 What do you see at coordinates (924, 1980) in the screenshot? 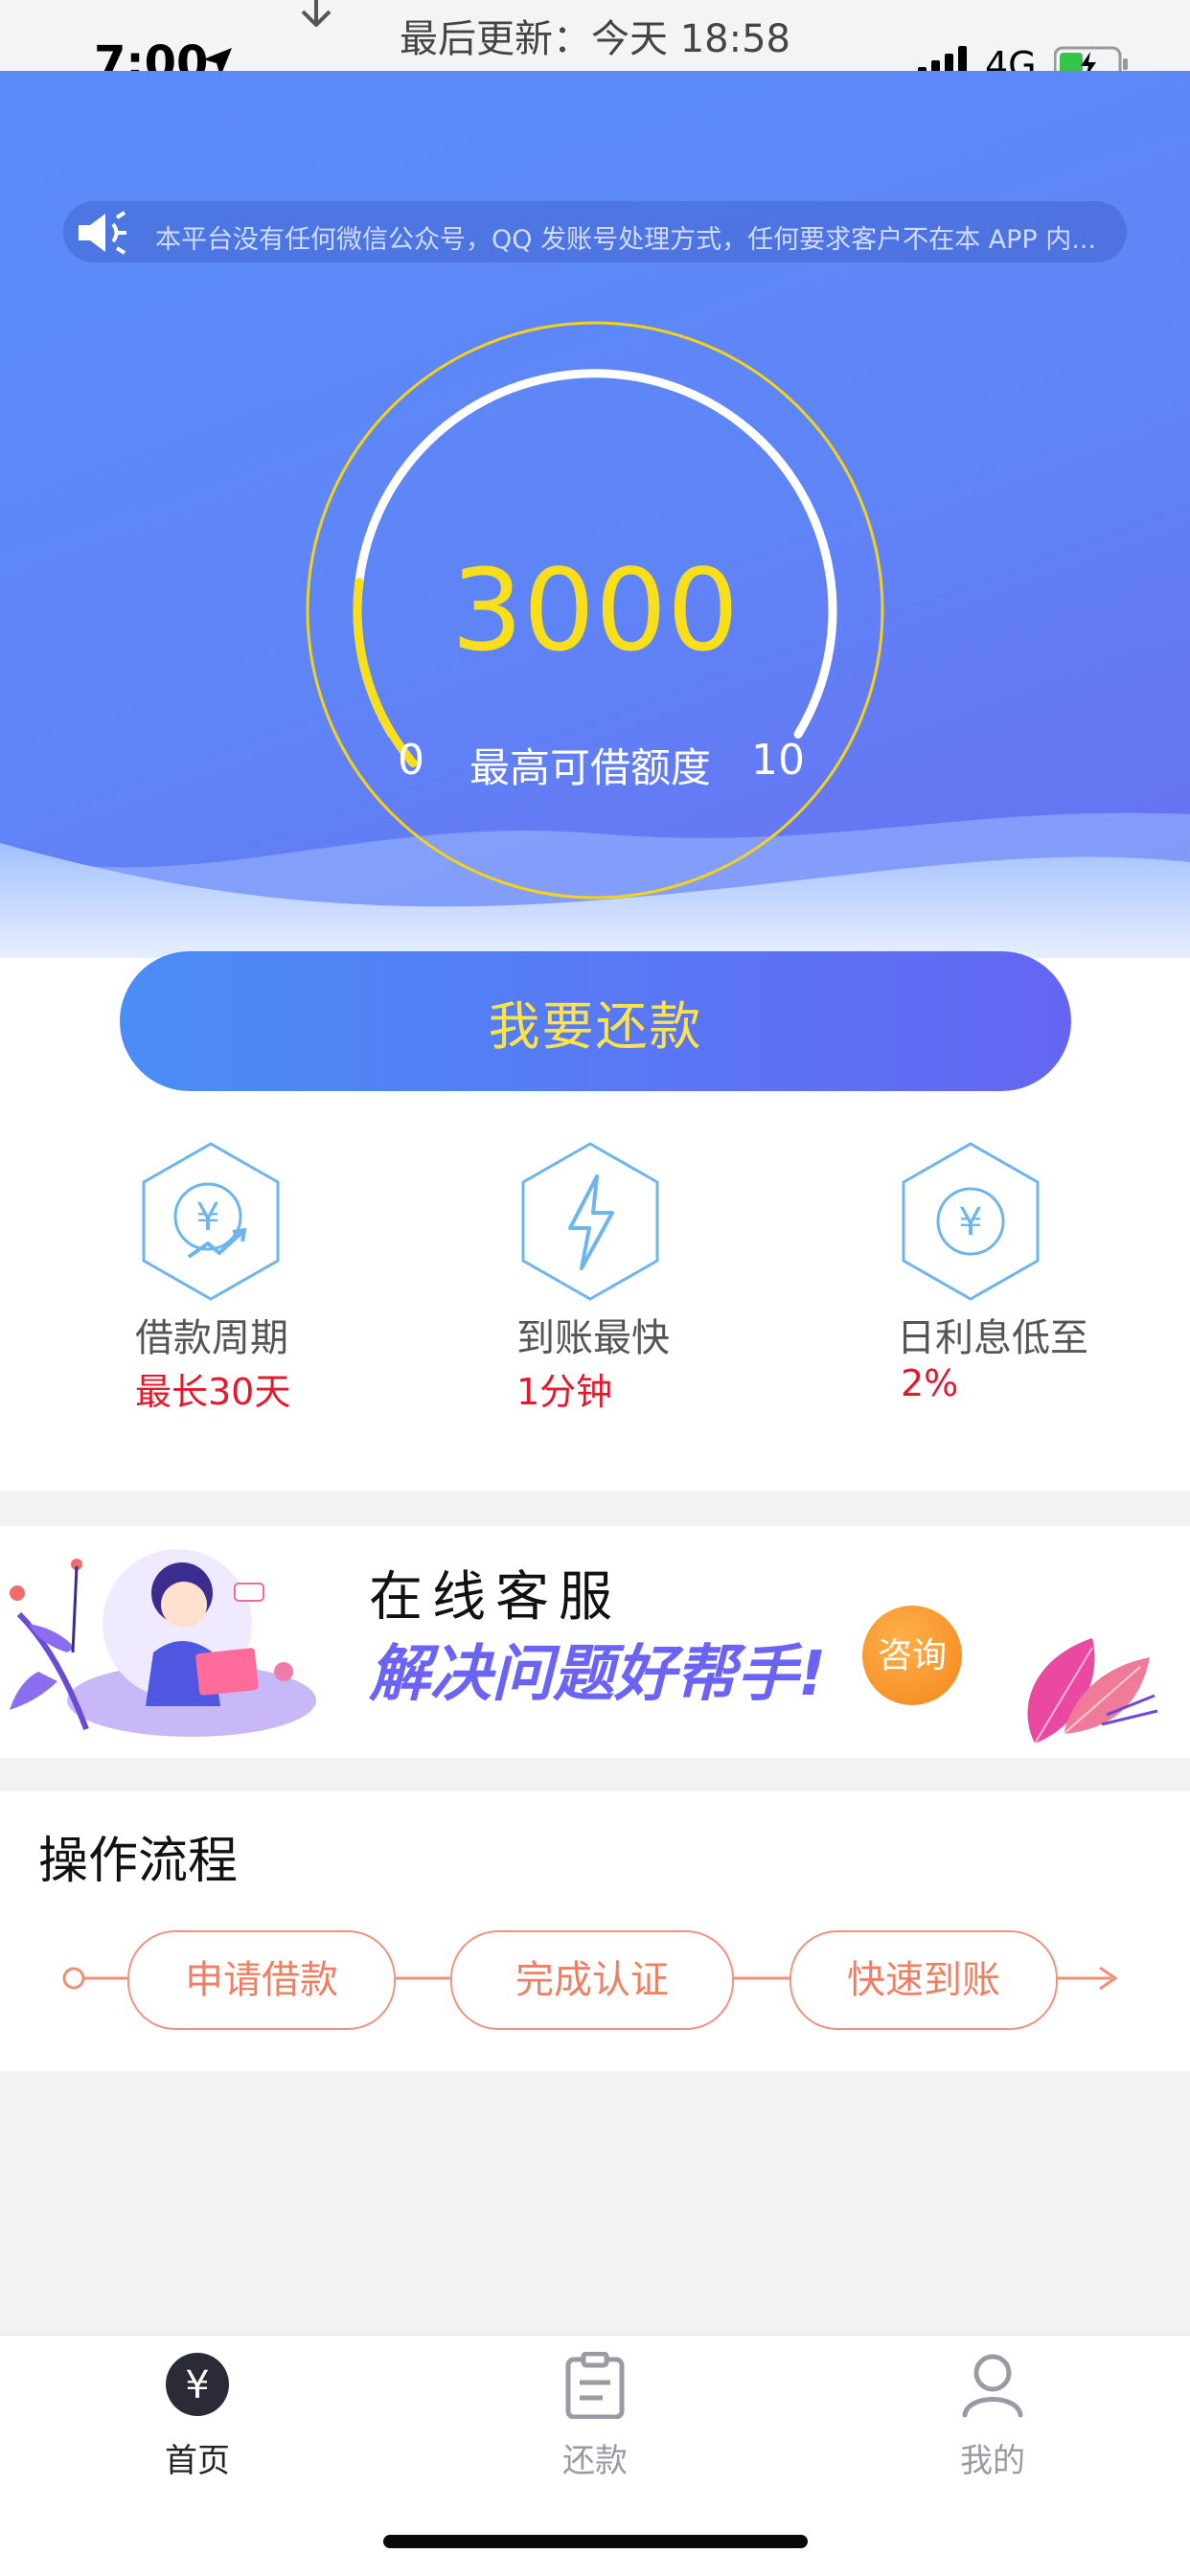
I see `process-step-receive: 快速到账` at bounding box center [924, 1980].